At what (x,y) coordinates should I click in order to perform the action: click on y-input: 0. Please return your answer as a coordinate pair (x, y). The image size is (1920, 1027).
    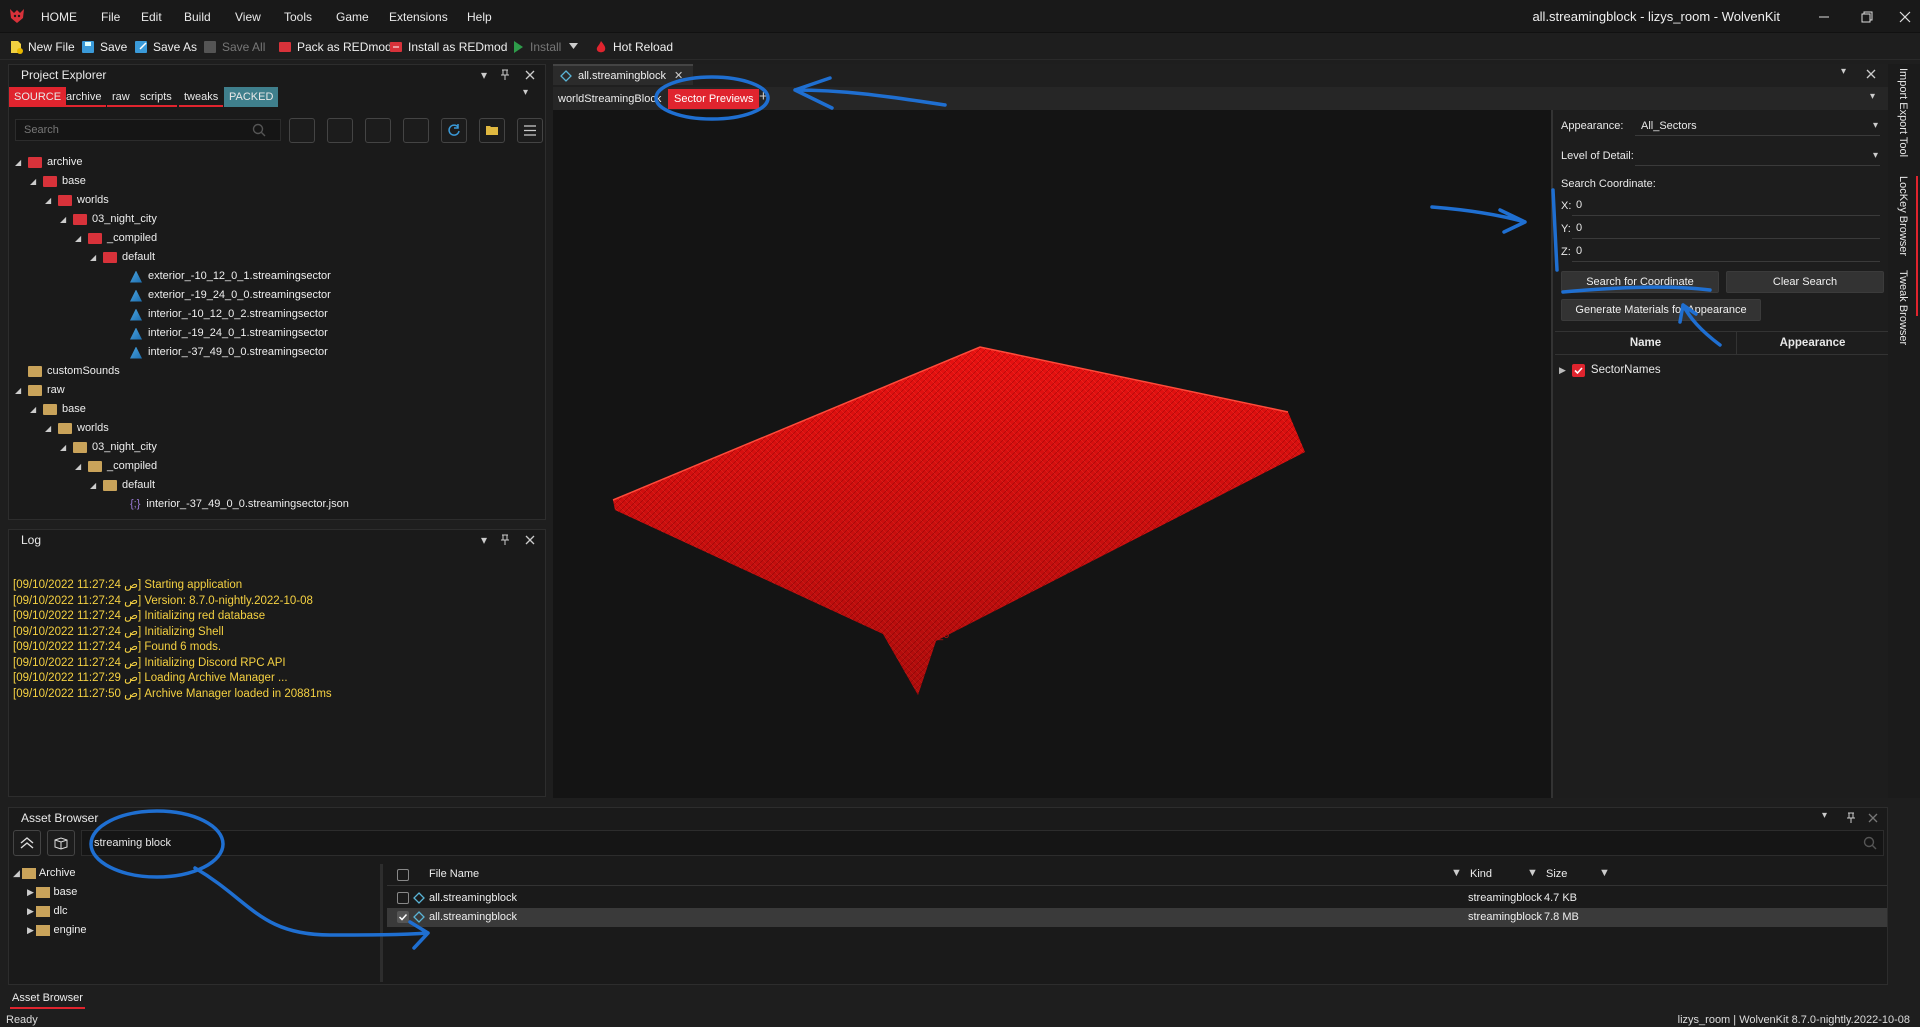
    Looking at the image, I should click on (1726, 228).